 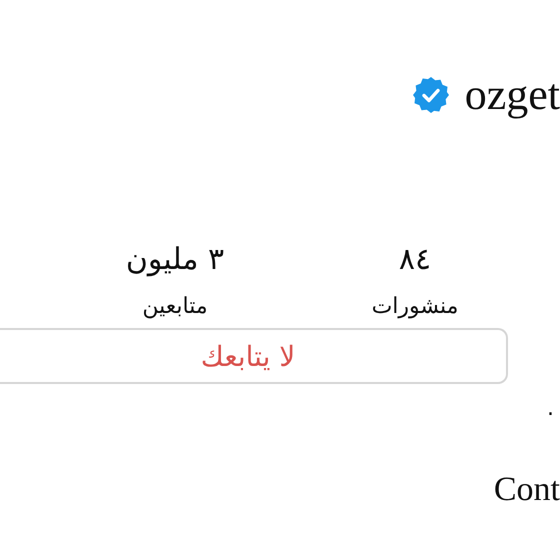 What do you see at coordinates (527, 490) in the screenshot?
I see `contact-label: Cont` at bounding box center [527, 490].